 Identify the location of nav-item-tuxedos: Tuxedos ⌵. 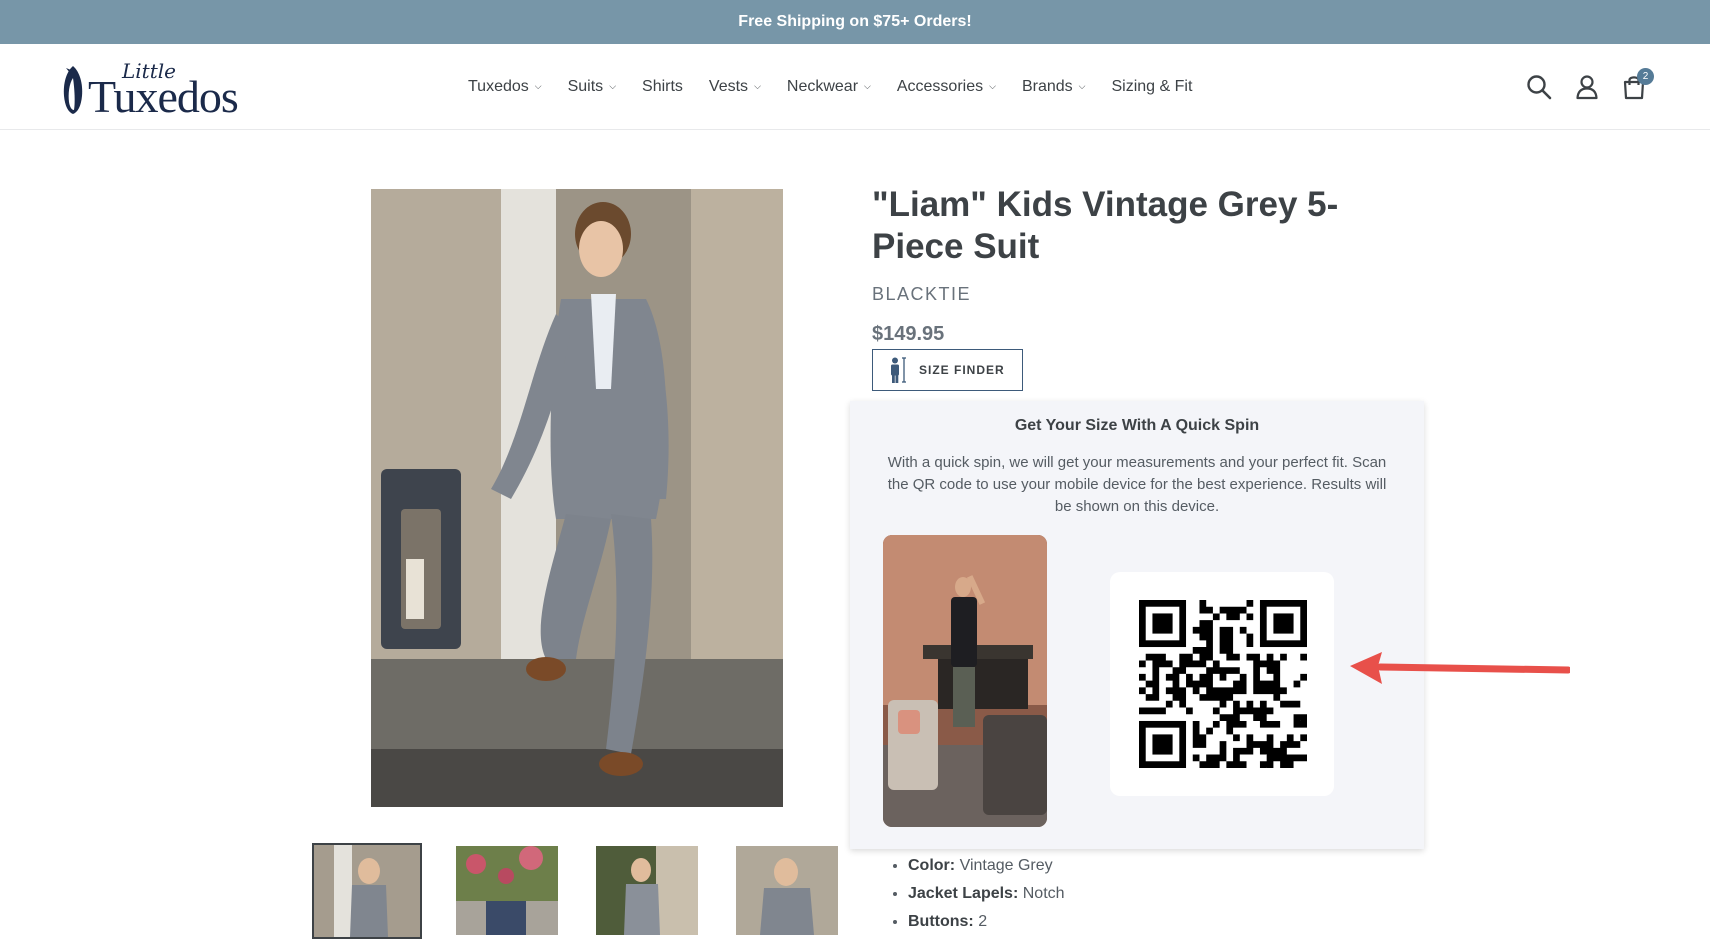
(505, 87).